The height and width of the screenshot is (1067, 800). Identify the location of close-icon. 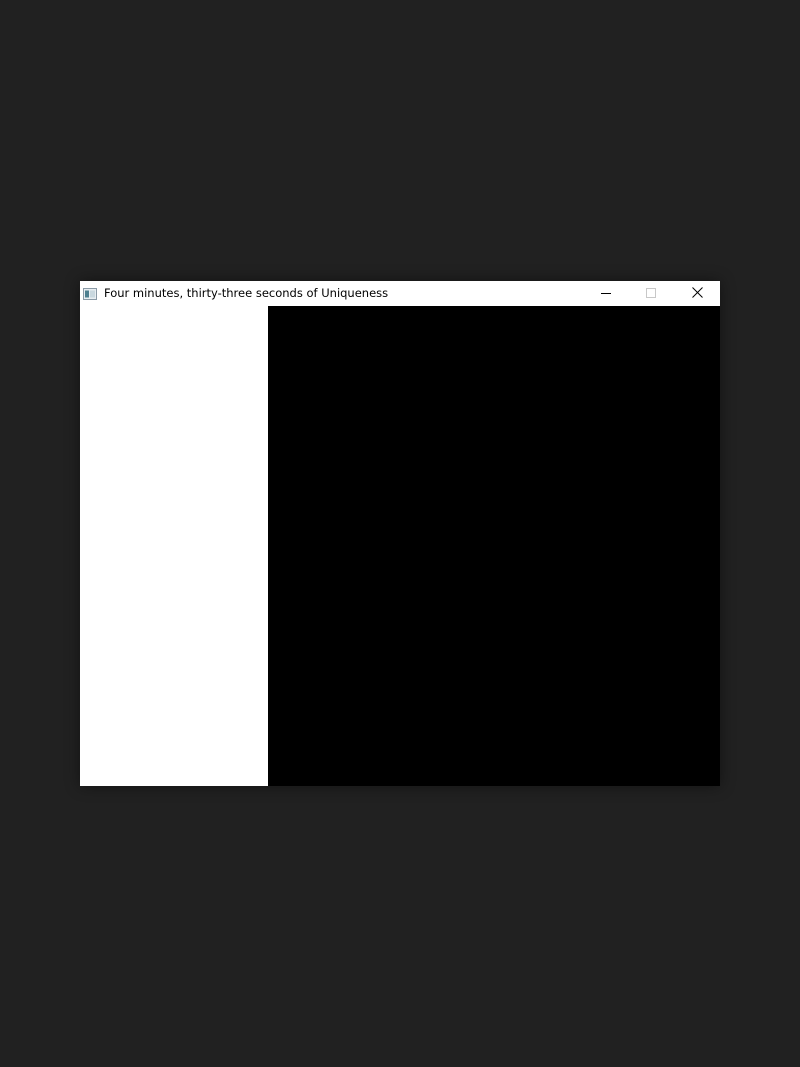
(697, 294).